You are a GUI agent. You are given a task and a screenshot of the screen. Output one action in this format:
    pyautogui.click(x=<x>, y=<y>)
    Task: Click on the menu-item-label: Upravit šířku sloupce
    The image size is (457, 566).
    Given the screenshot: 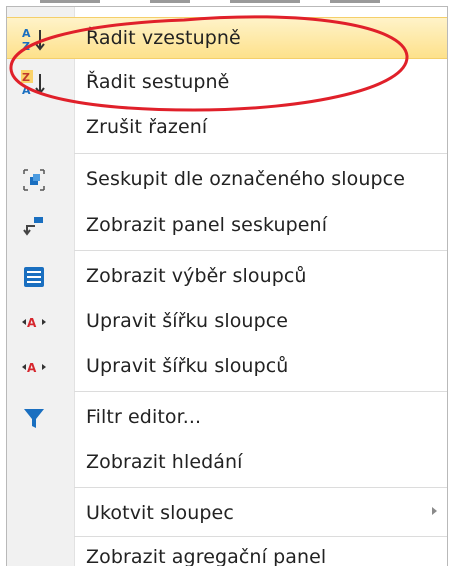 What is the action you would take?
    pyautogui.click(x=187, y=321)
    